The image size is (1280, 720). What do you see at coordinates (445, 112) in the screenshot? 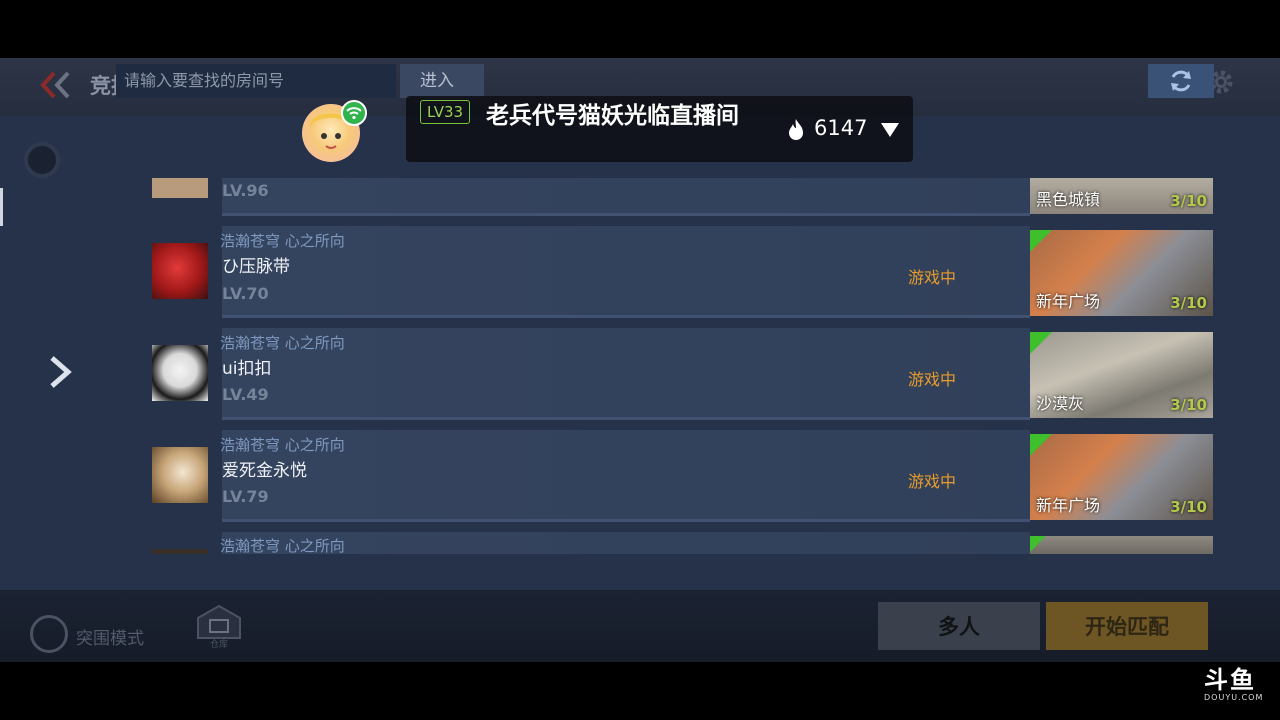
I see `streamer-level-badge: LV33` at bounding box center [445, 112].